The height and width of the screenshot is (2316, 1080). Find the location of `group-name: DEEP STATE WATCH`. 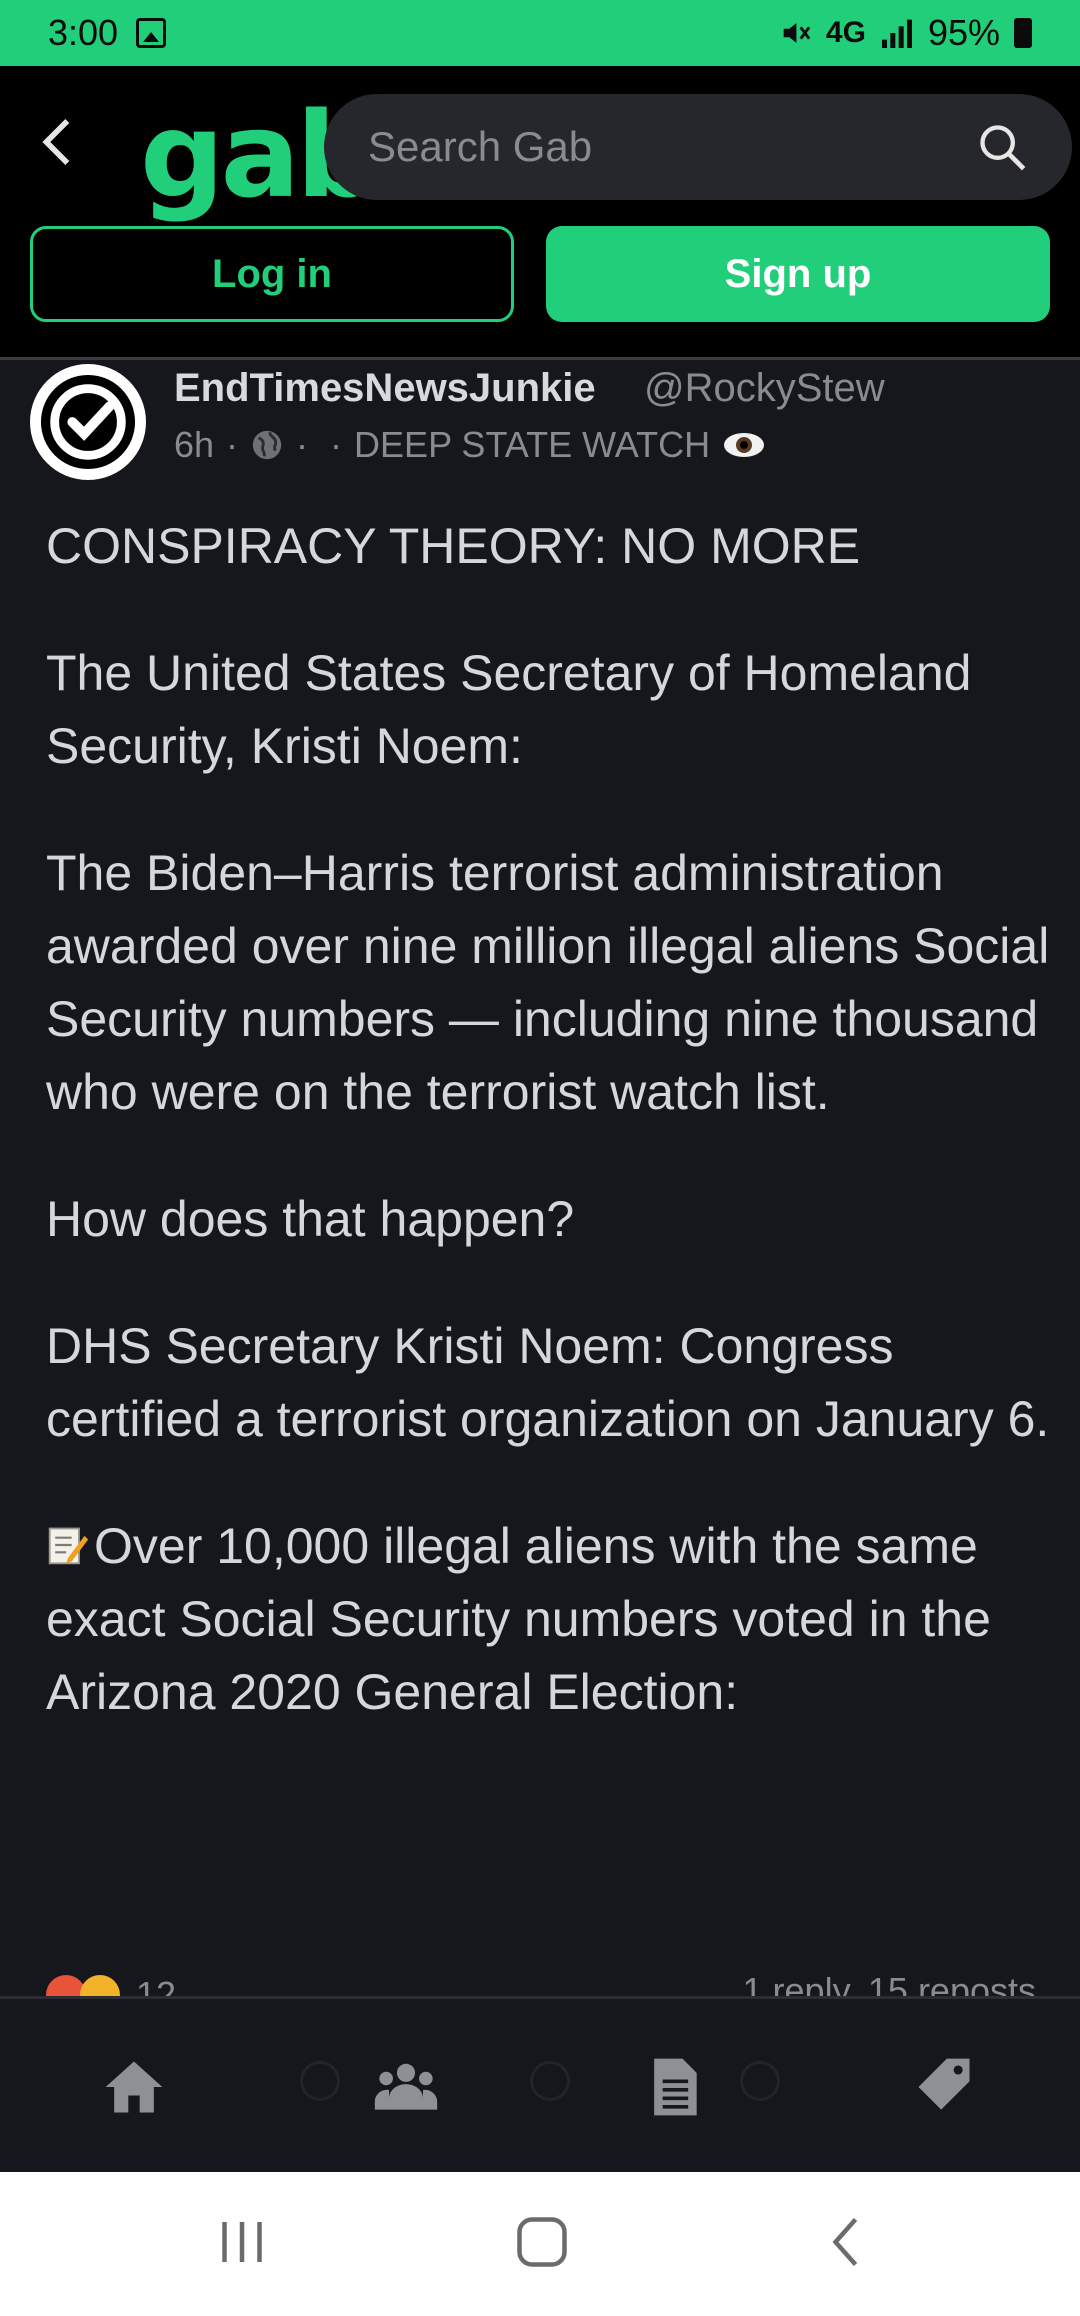

group-name: DEEP STATE WATCH is located at coordinates (532, 445).